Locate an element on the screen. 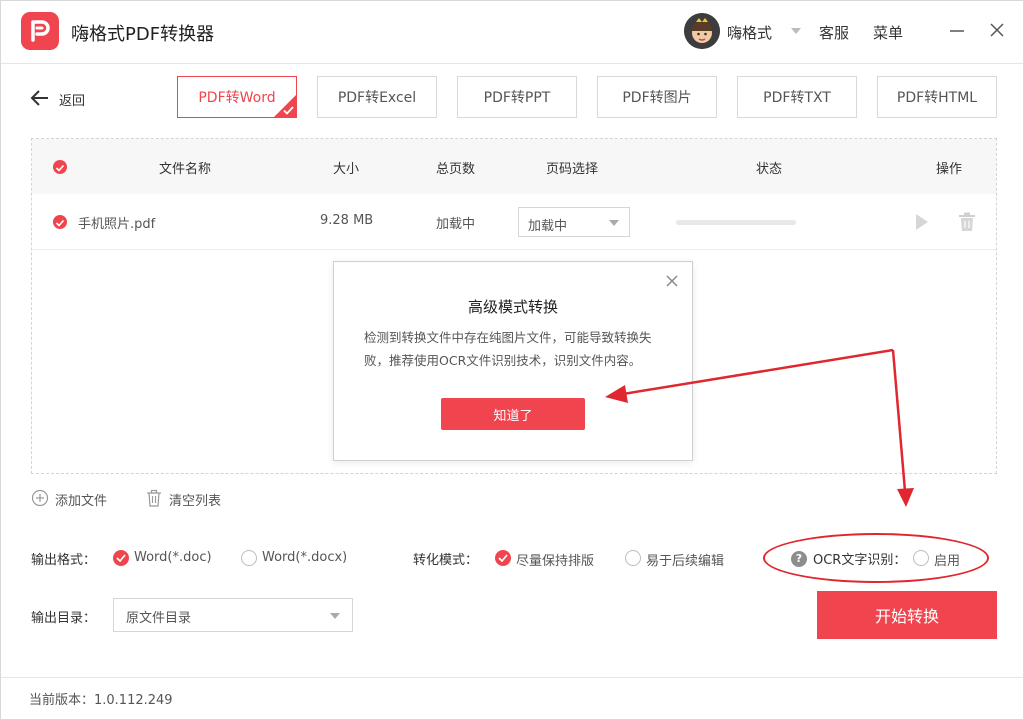 The width and height of the screenshot is (1024, 720). output-format-label: 输出格式： is located at coordinates (64, 560).